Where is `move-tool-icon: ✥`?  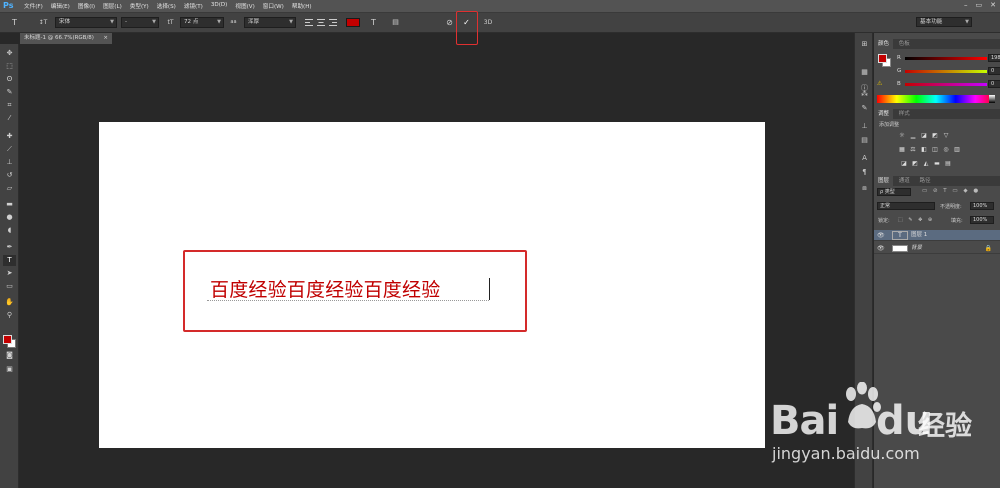
move-tool-icon: ✥ is located at coordinates (9, 53).